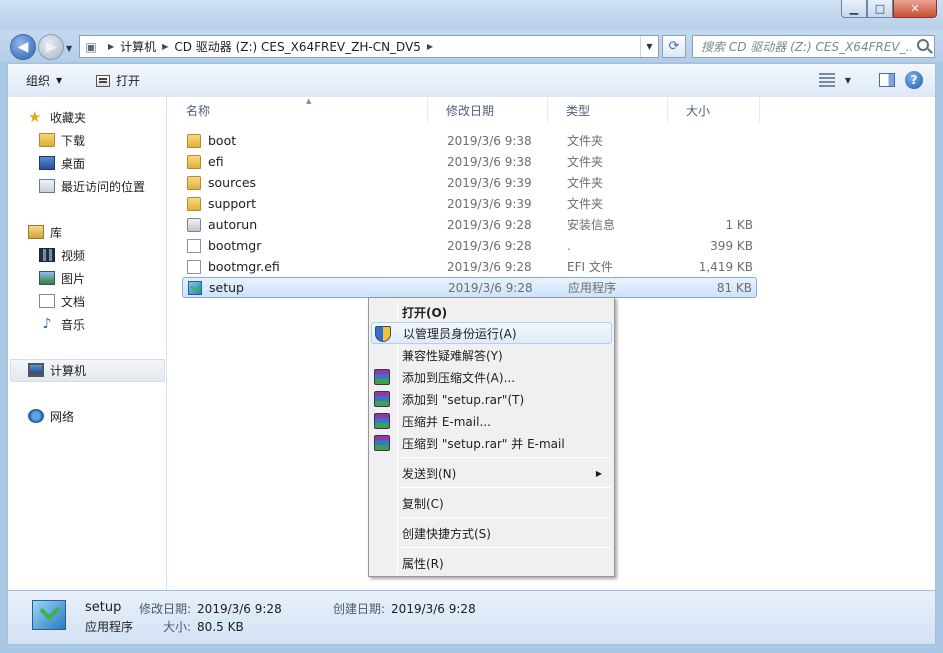 This screenshot has width=943, height=653. I want to click on nav-item-pictures: 图片, so click(62, 278).